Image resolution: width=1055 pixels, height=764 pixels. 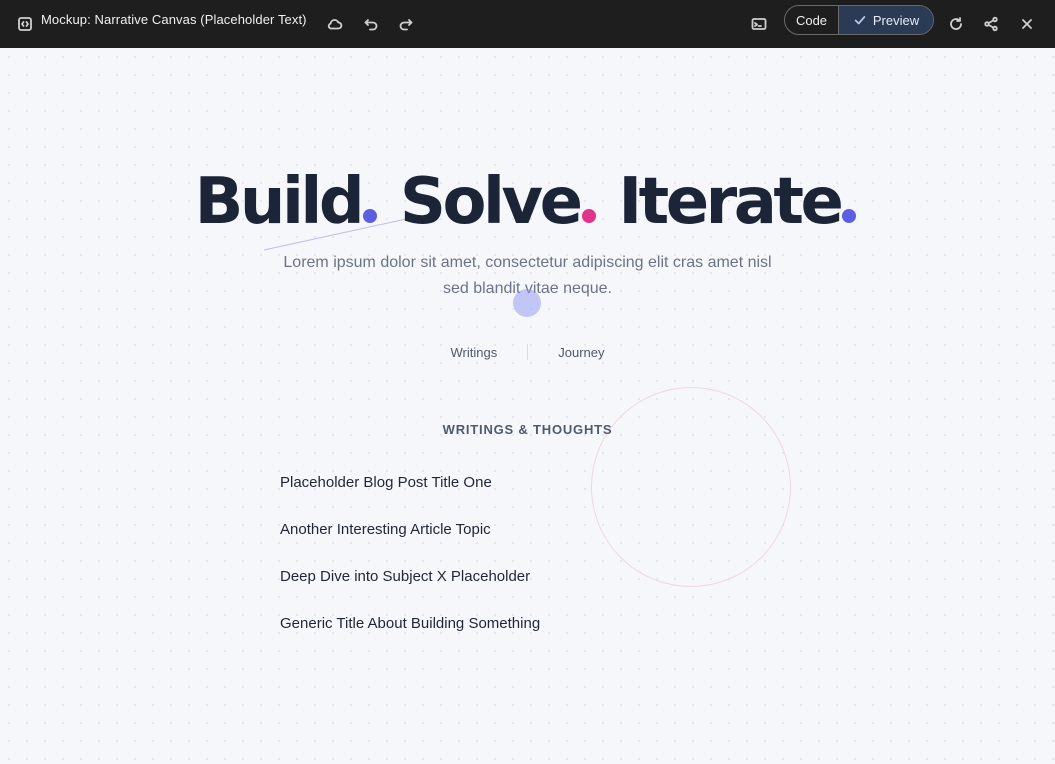 I want to click on view-mode-toggle: Code Preview, so click(x=859, y=20).